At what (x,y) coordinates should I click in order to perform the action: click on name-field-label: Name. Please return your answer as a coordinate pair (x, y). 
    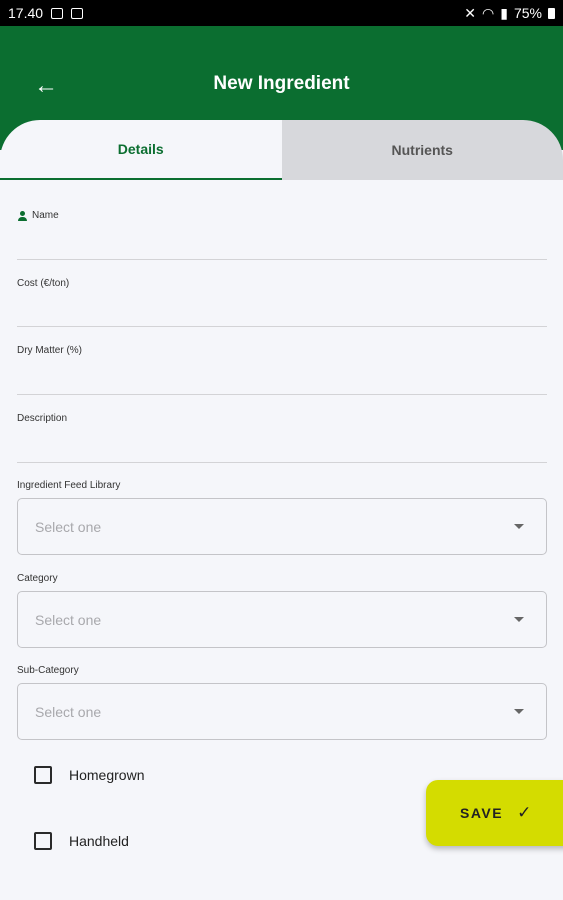
    Looking at the image, I should click on (282, 215).